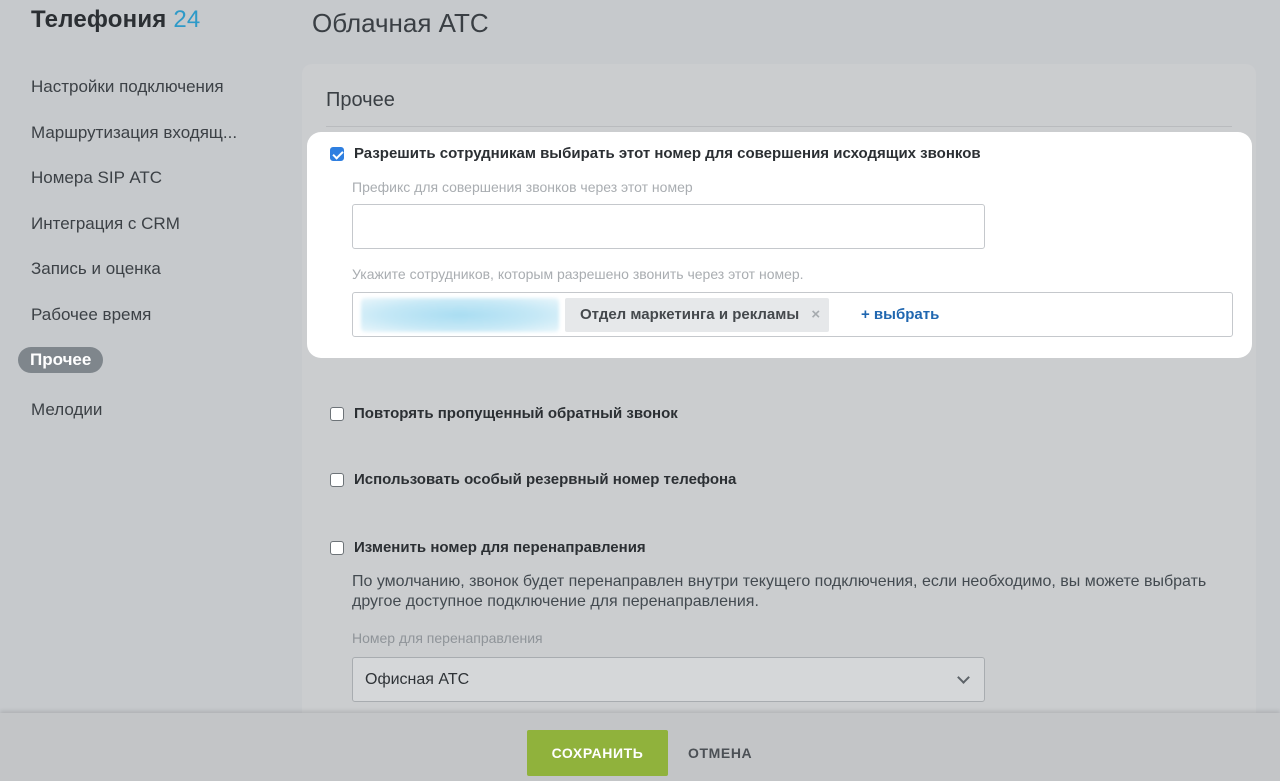 The height and width of the screenshot is (781, 1280). I want to click on page-title: Облачная АТС, so click(400, 23).